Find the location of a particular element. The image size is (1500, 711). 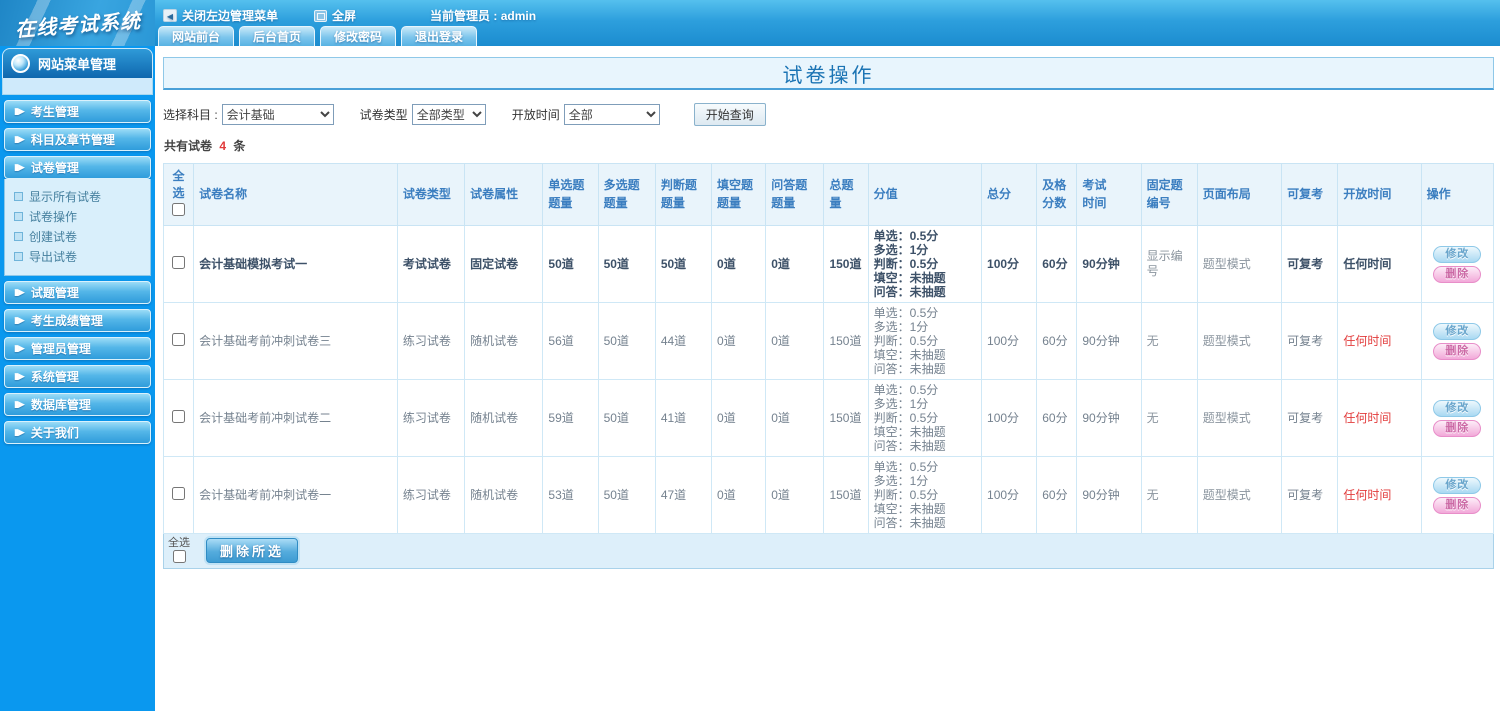

exam-duration: 90分钟 is located at coordinates (1109, 341).